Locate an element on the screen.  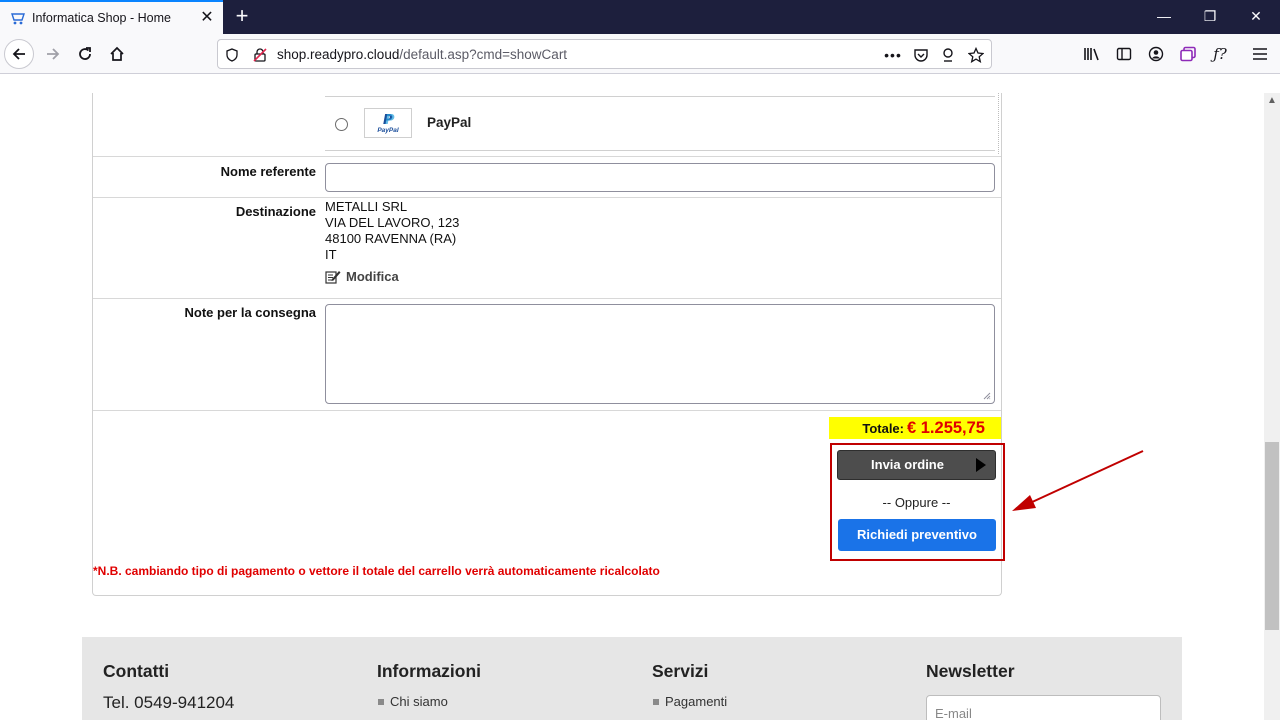
reload-icon is located at coordinates (85, 53).